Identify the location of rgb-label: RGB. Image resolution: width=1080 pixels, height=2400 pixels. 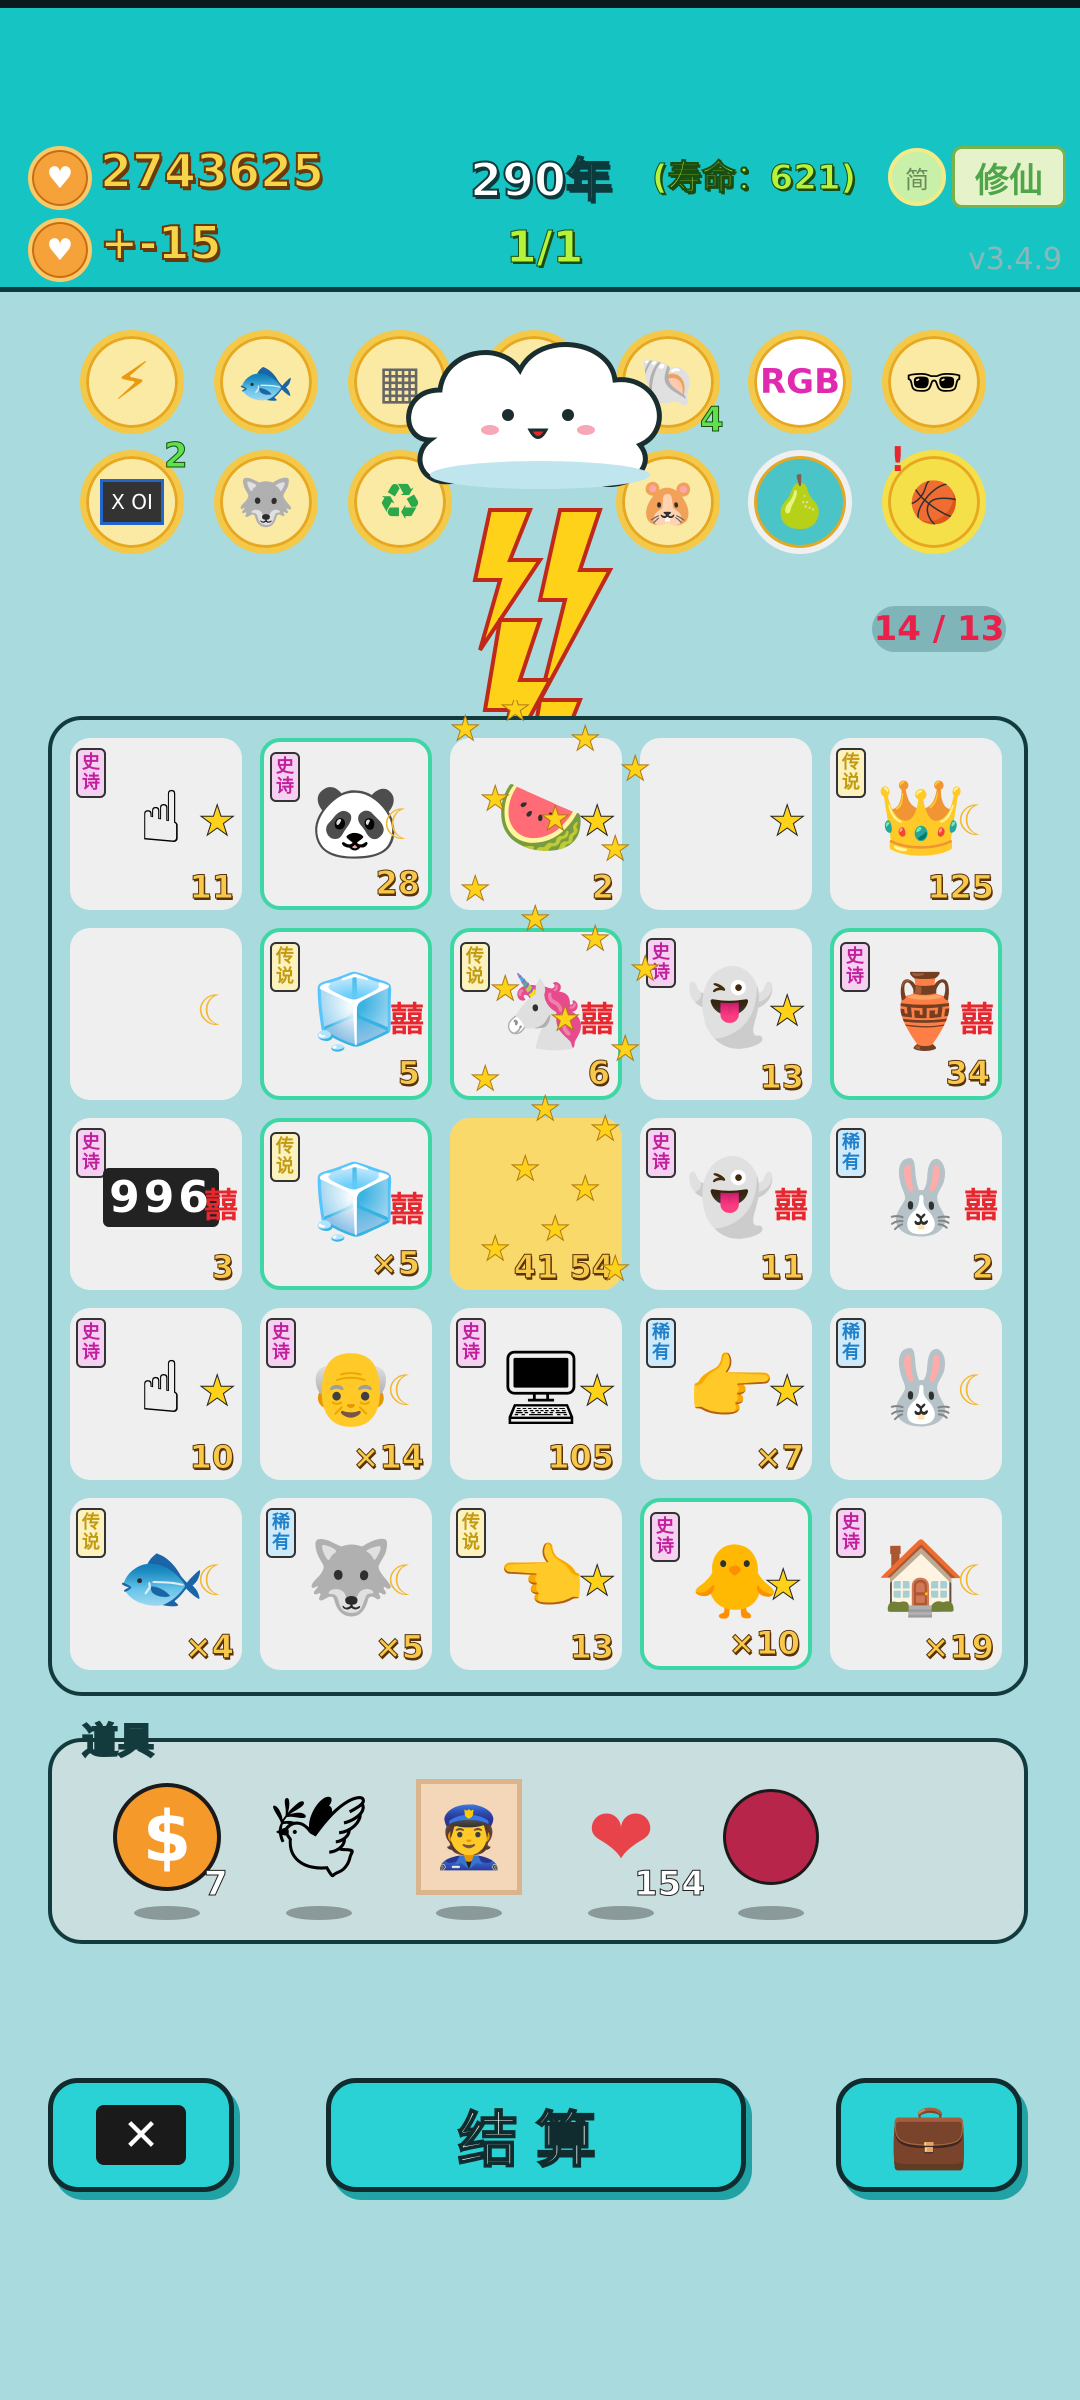
(799, 382).